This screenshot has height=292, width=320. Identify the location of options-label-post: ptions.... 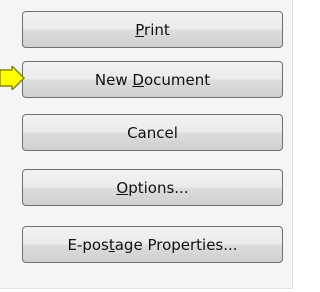
(158, 187).